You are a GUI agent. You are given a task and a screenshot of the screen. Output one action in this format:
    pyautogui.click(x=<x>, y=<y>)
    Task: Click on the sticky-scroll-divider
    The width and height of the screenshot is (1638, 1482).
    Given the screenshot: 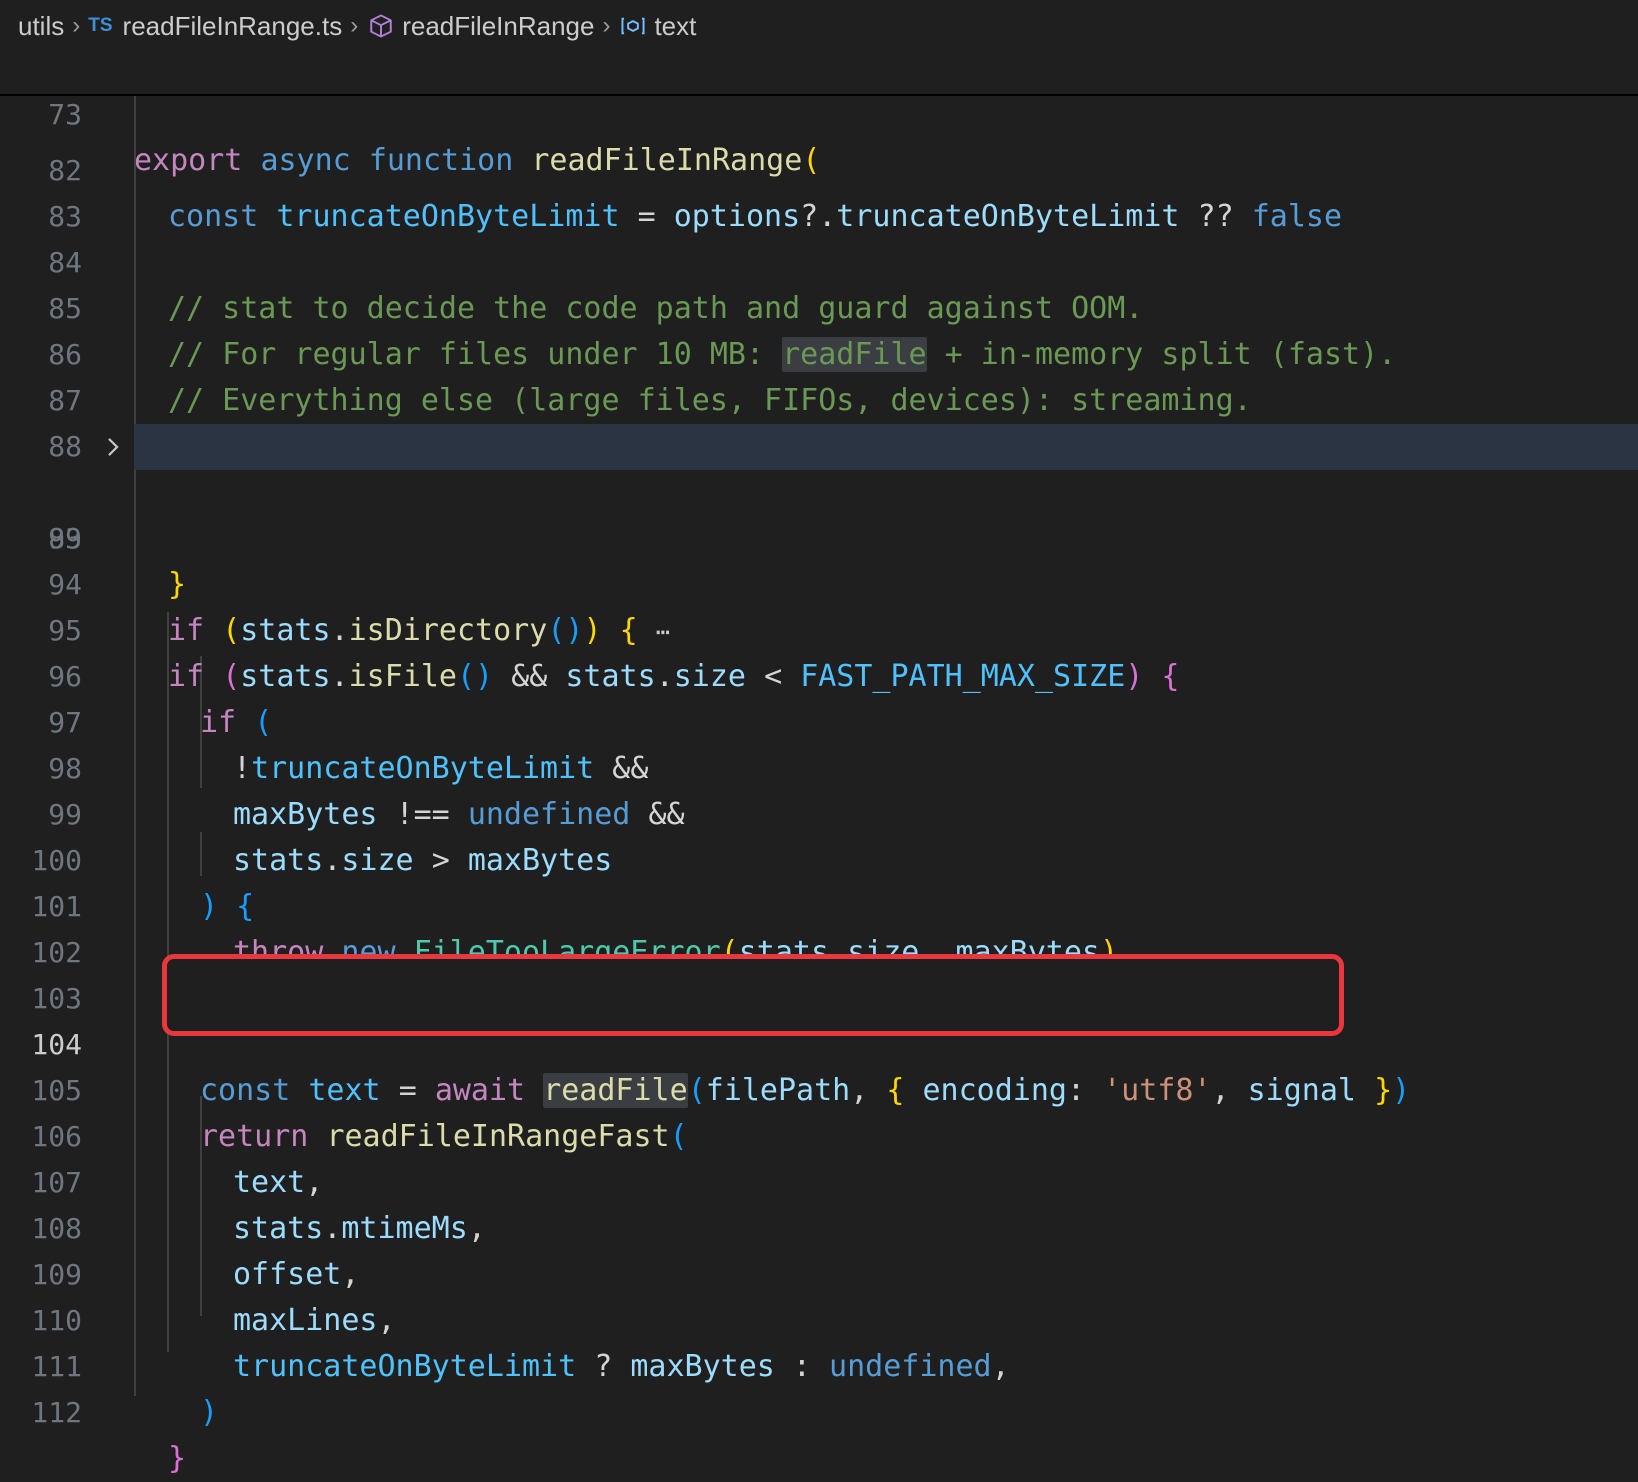 What is the action you would take?
    pyautogui.click(x=819, y=95)
    